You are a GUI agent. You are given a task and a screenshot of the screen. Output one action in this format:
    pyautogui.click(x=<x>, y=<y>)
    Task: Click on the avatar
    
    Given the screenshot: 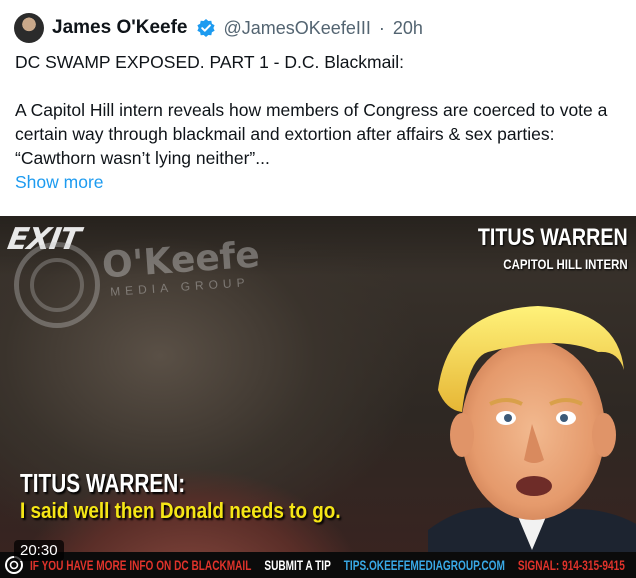 What is the action you would take?
    pyautogui.click(x=29, y=28)
    